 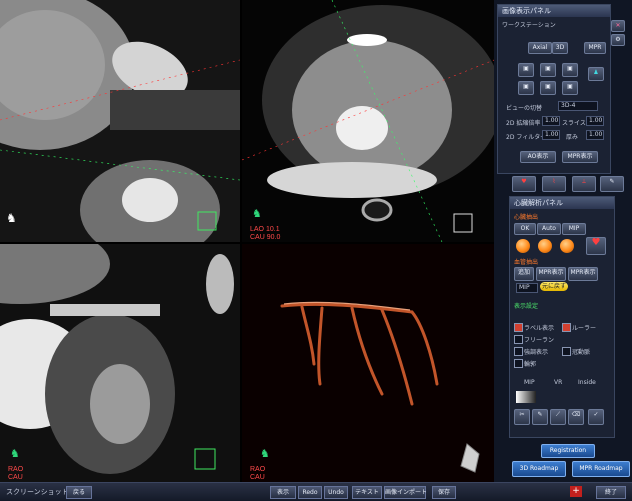 What do you see at coordinates (554, 11) in the screenshot?
I see `display-panel-title: 画像表示パネル` at bounding box center [554, 11].